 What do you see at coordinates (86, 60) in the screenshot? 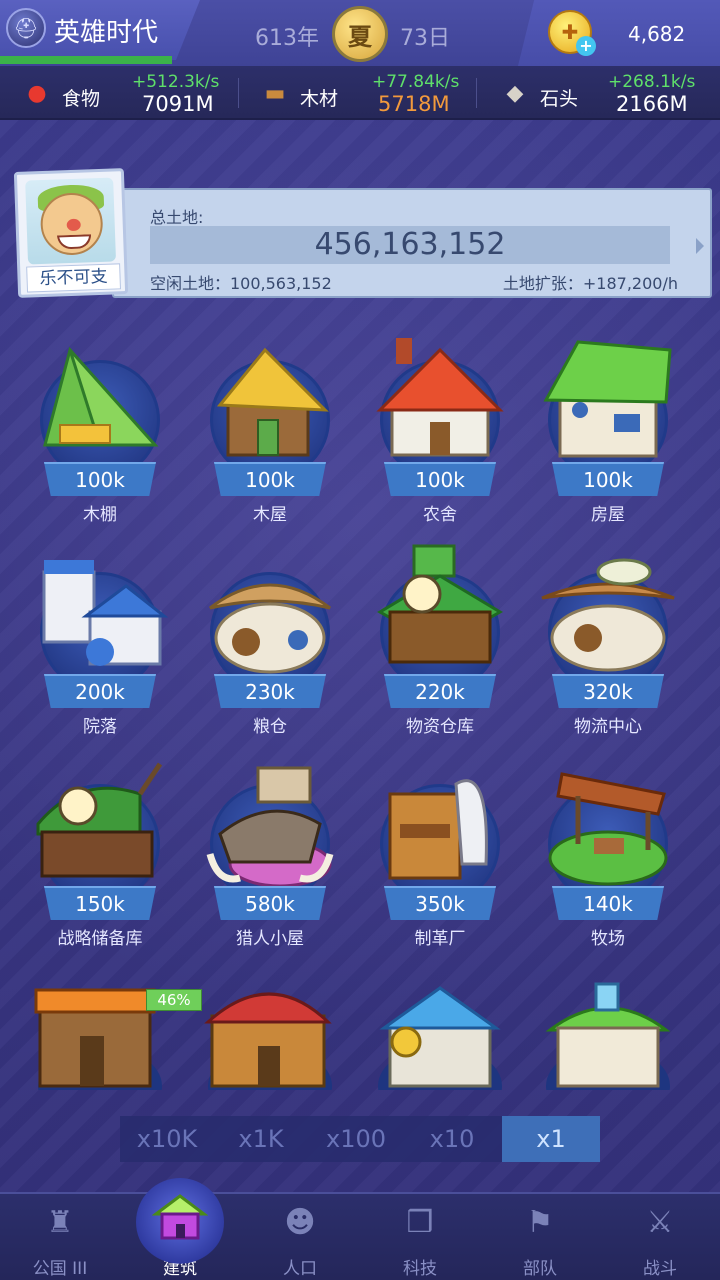
I see `kingdom-progress` at bounding box center [86, 60].